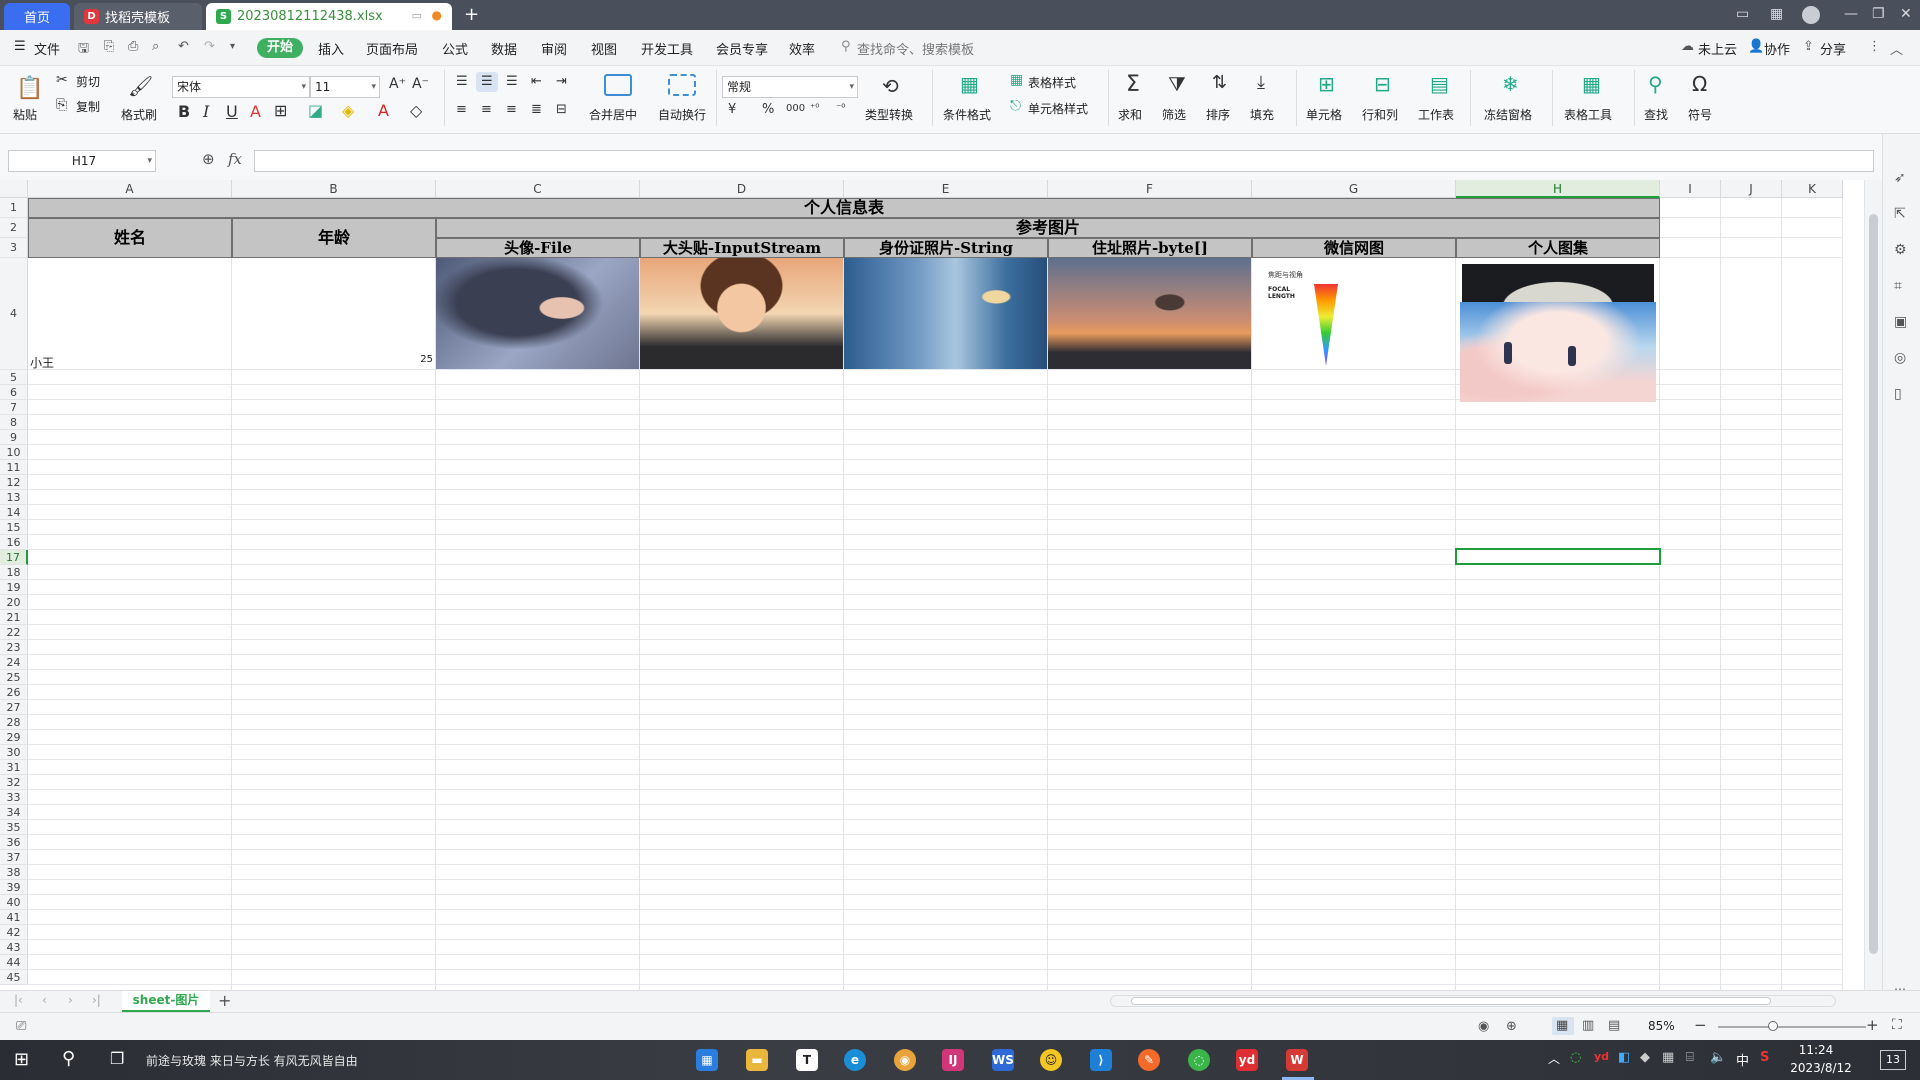  What do you see at coordinates (14, 977) in the screenshot?
I see `row-header-45: 45` at bounding box center [14, 977].